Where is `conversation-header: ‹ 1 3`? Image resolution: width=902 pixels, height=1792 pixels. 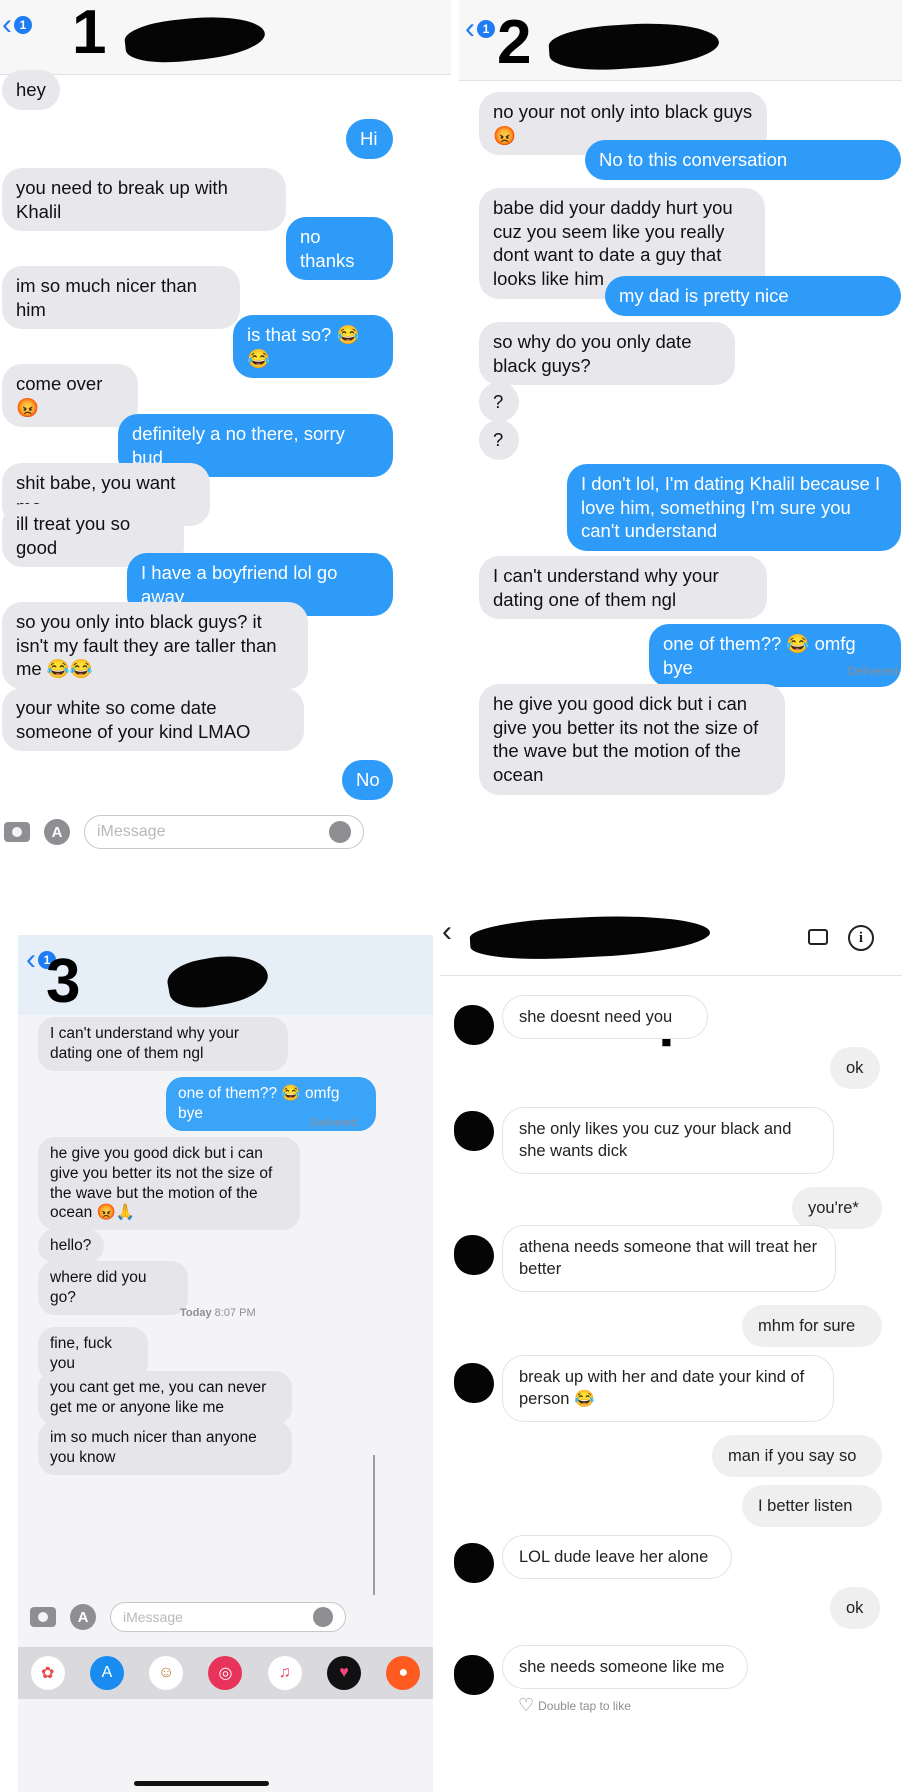
conversation-header: ‹ 1 3 is located at coordinates (225, 975).